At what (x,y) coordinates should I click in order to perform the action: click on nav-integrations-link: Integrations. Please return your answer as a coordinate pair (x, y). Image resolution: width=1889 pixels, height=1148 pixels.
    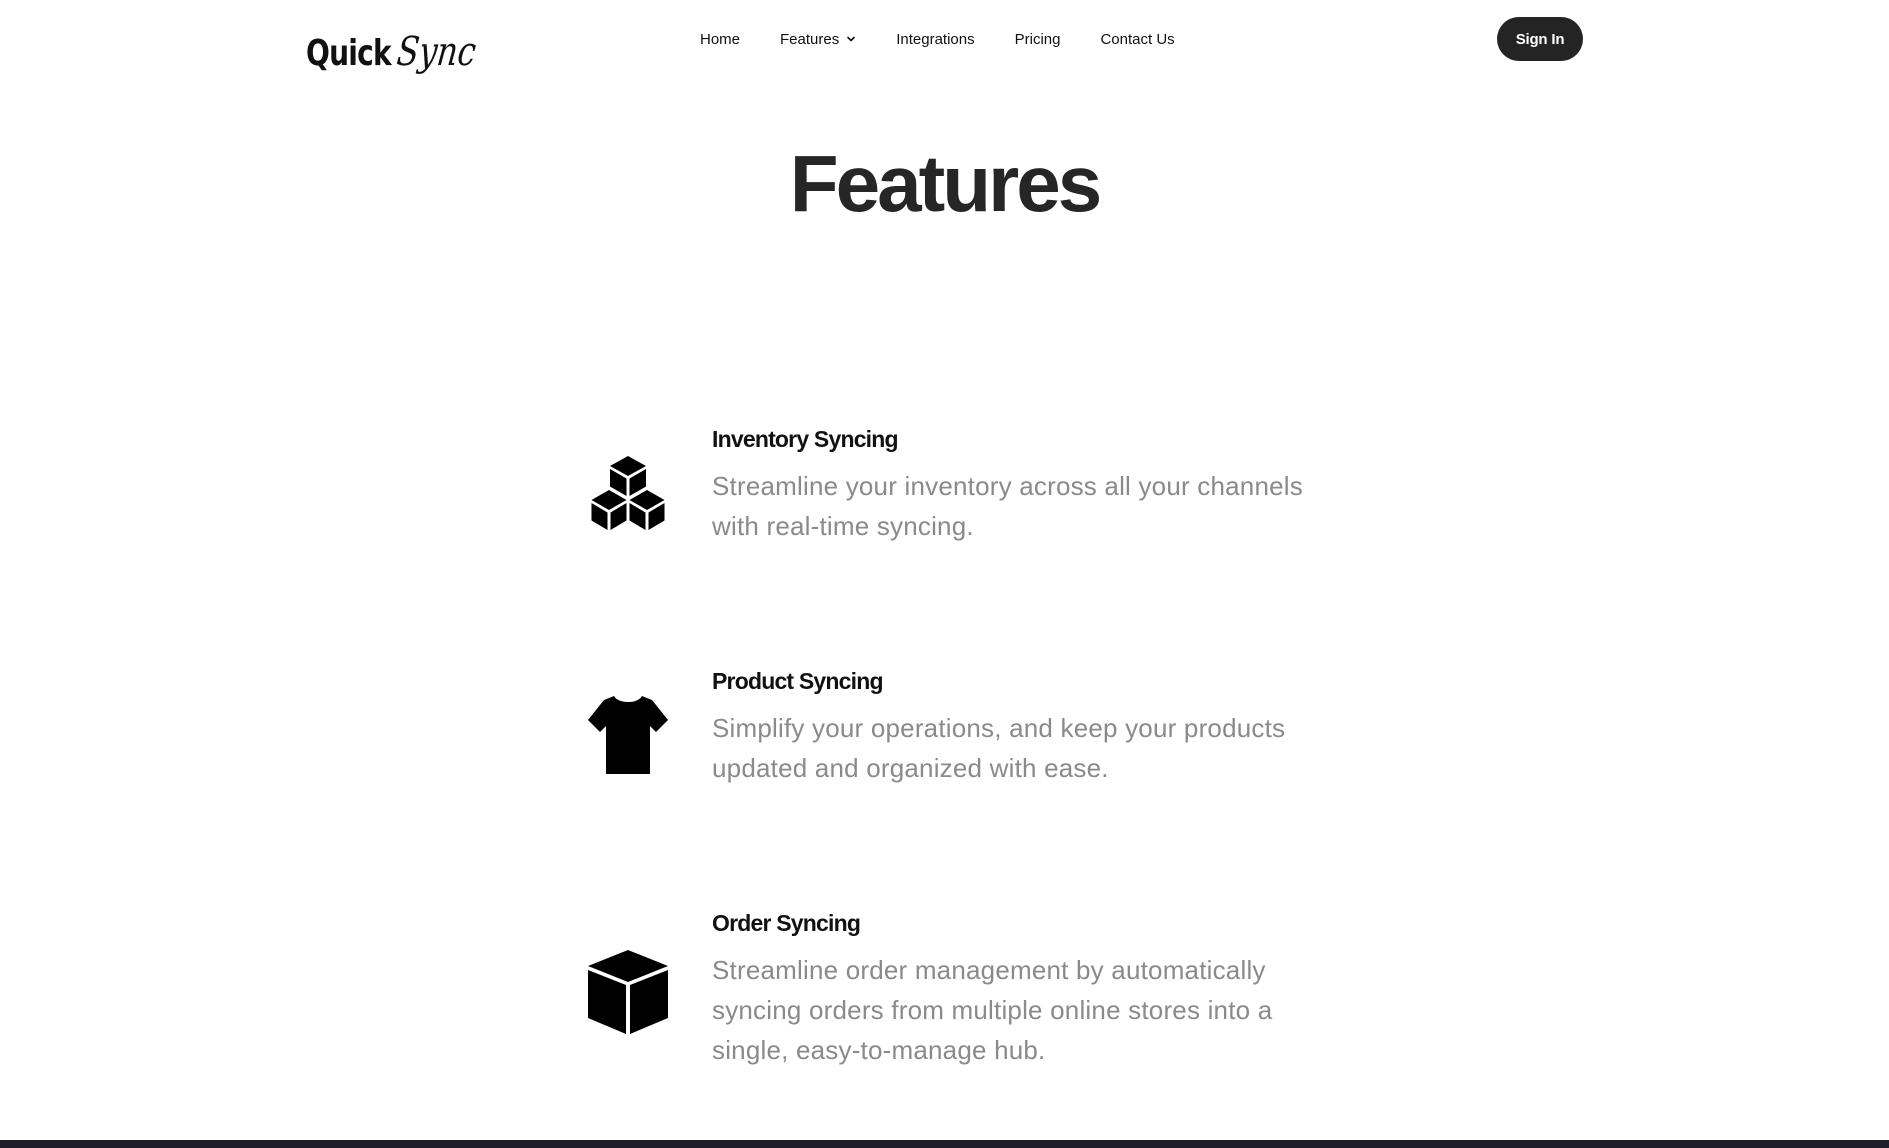
    Looking at the image, I should click on (935, 39).